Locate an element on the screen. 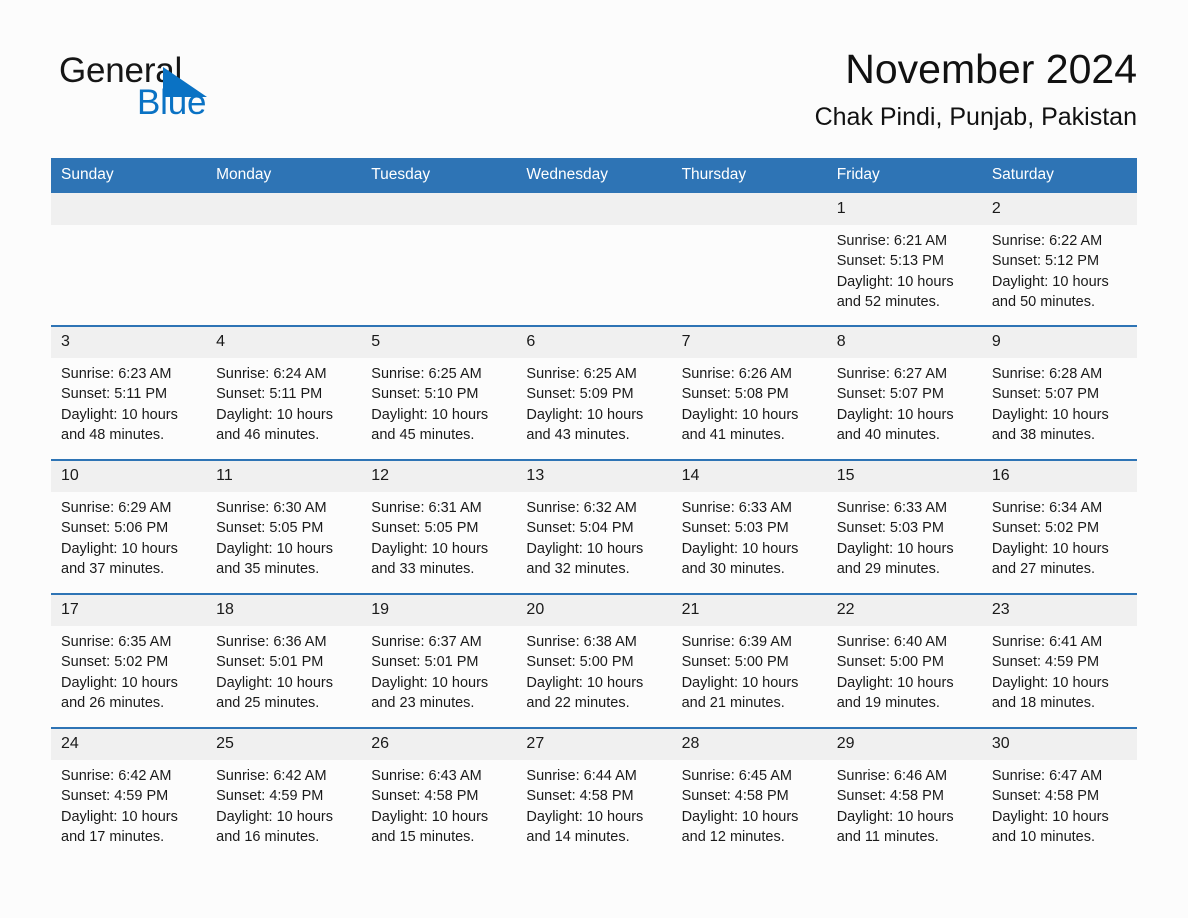 This screenshot has height=918, width=1188. sunset-time: Sunset: 5:10 PM is located at coordinates (425, 394).